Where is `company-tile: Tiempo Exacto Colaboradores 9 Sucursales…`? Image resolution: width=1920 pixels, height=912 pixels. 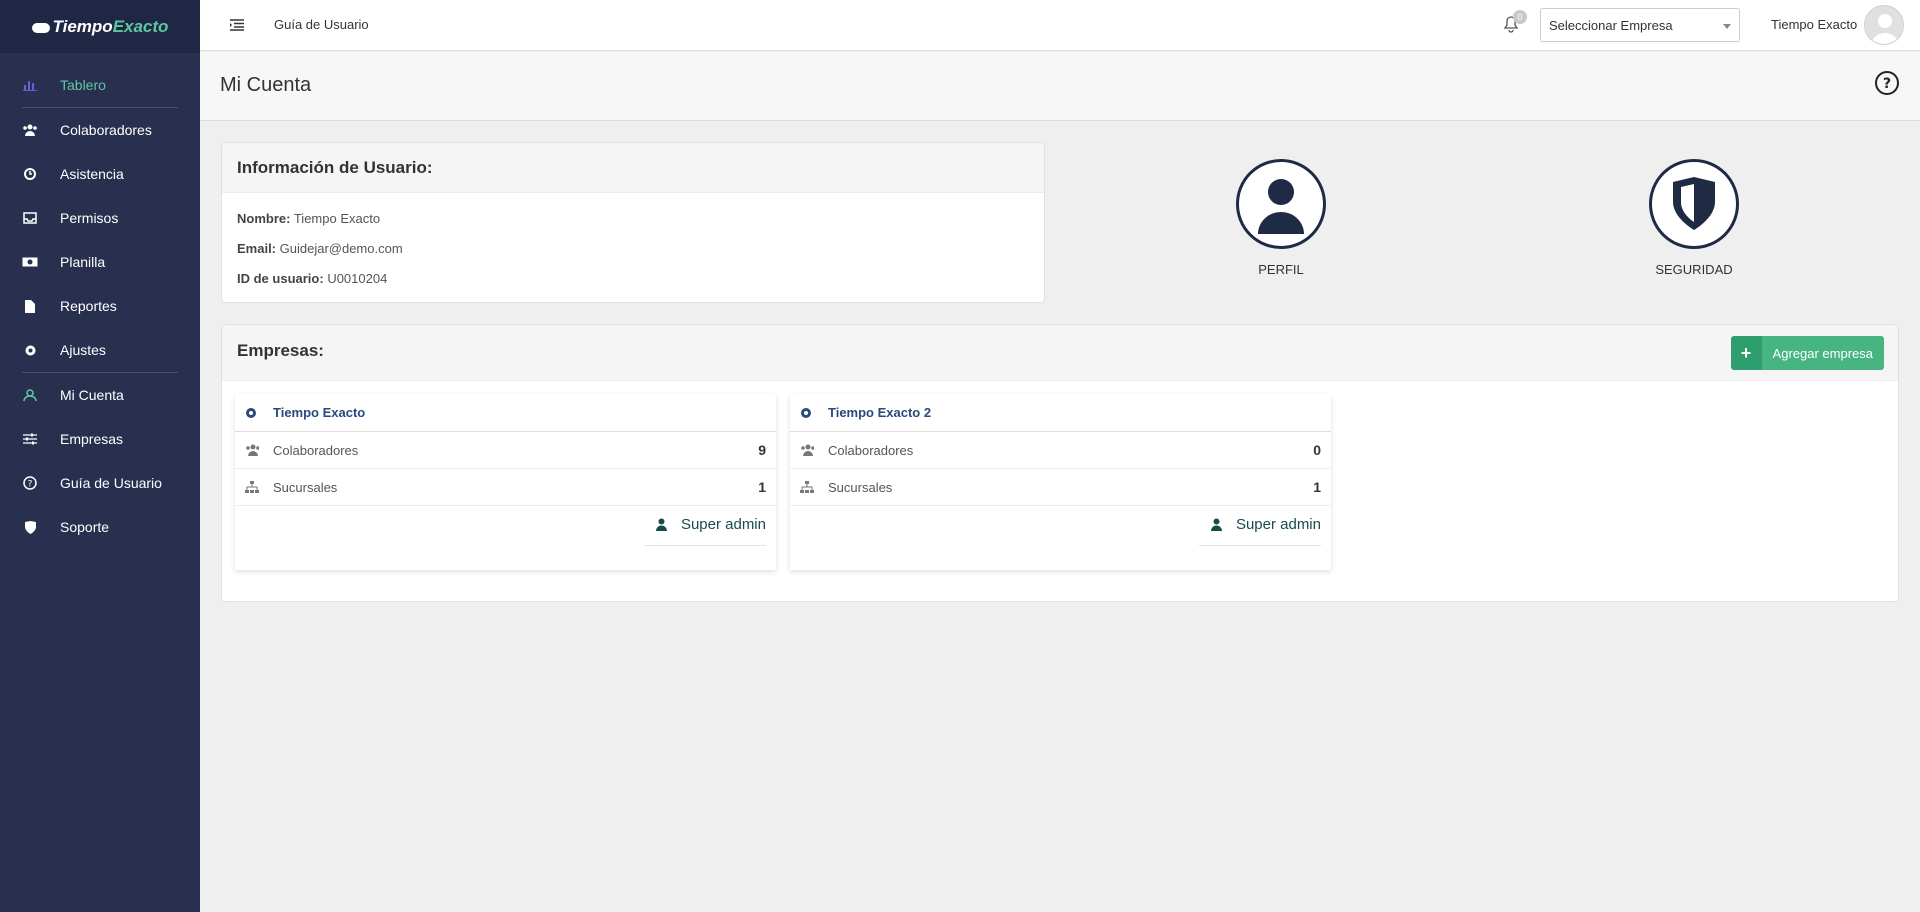
company-tile: Tiempo Exacto Colaboradores 9 Sucursales… is located at coordinates (505, 482).